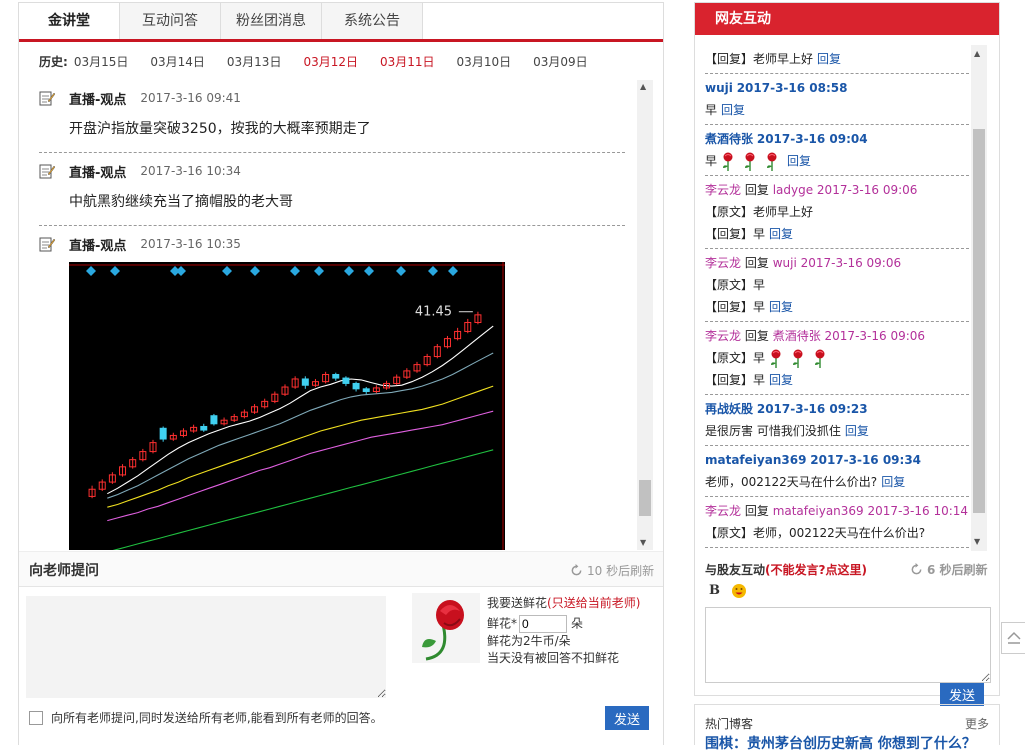 This screenshot has width=1025, height=753. Describe the element at coordinates (719, 88) in the screenshot. I see `message-user: wuji` at that location.